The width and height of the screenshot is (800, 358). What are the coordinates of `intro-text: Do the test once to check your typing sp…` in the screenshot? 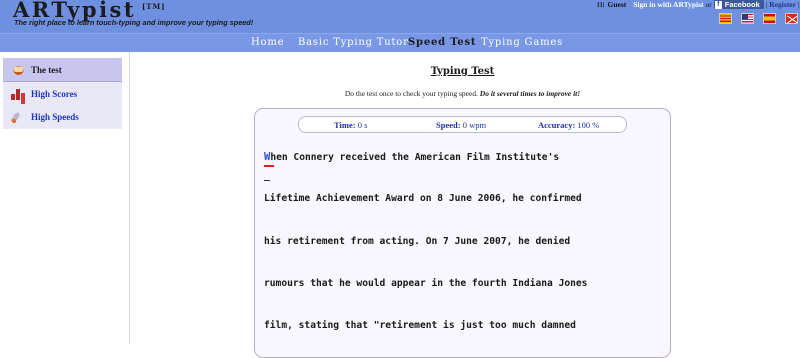 It's located at (400, 93).